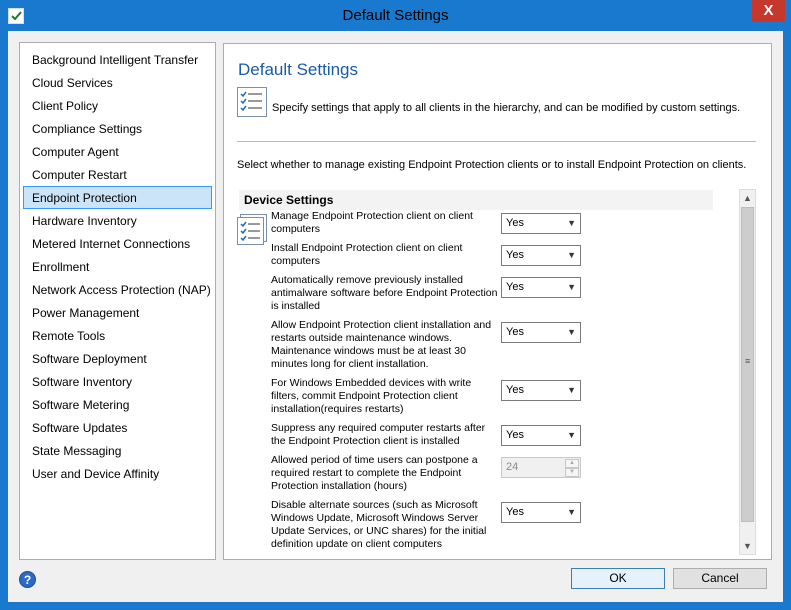 The image size is (791, 610). What do you see at coordinates (117, 197) in the screenshot?
I see `sidebar-item: Endpoint Protection` at bounding box center [117, 197].